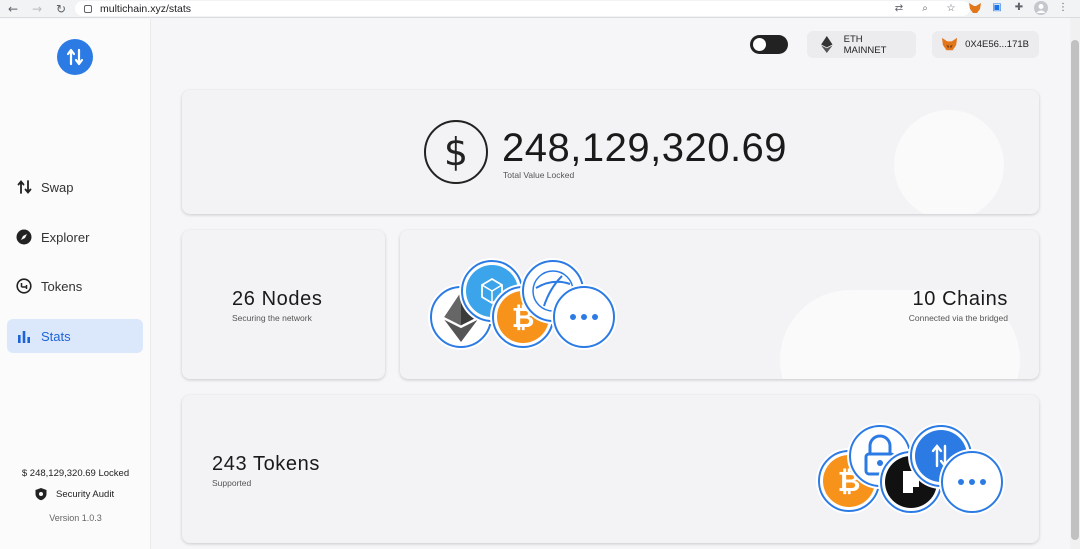 This screenshot has height=549, width=1080. Describe the element at coordinates (61, 9) in the screenshot. I see `reload-icon: ↻` at that location.